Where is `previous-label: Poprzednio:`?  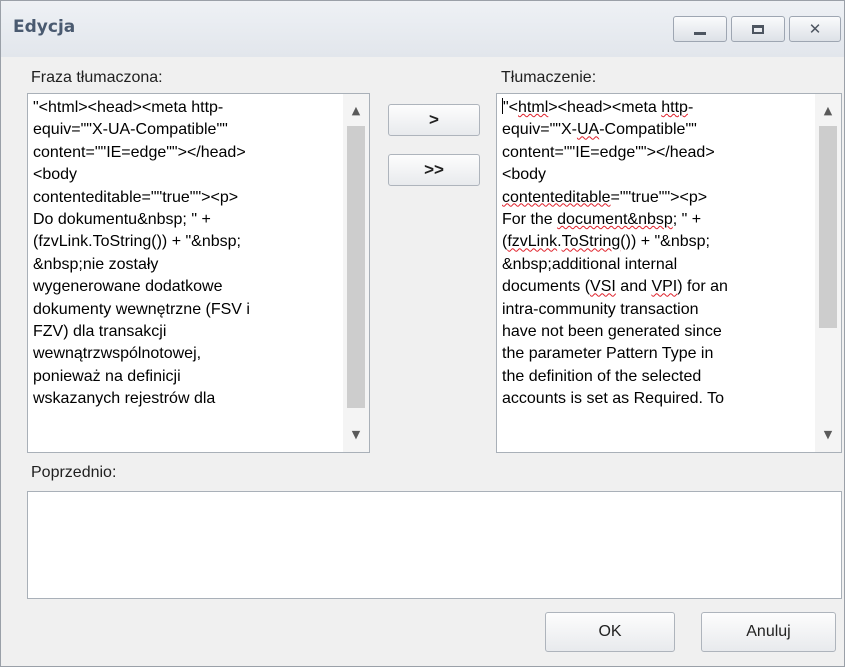
previous-label: Poprzednio: is located at coordinates (74, 472).